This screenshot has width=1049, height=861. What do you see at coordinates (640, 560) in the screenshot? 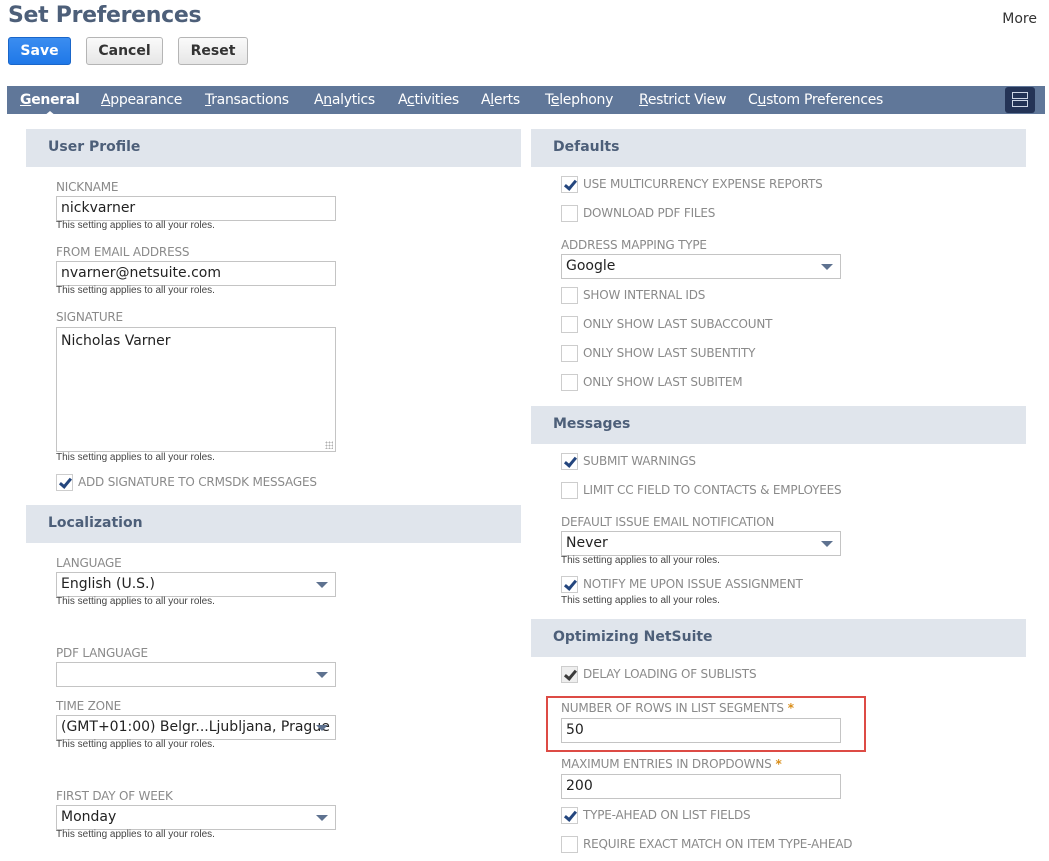
I see `default-issue-email-help: This setting applies to all your roles.` at bounding box center [640, 560].